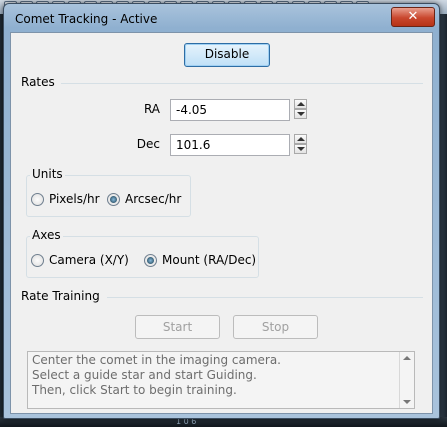 The width and height of the screenshot is (447, 427). Describe the element at coordinates (407, 358) in the screenshot. I see `scroll-up-icon` at that location.